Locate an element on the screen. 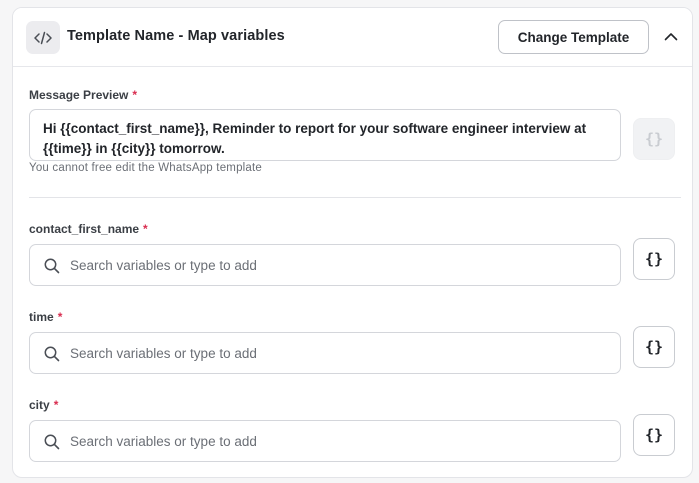 The height and width of the screenshot is (483, 699). variable-label-text: city is located at coordinates (39, 405).